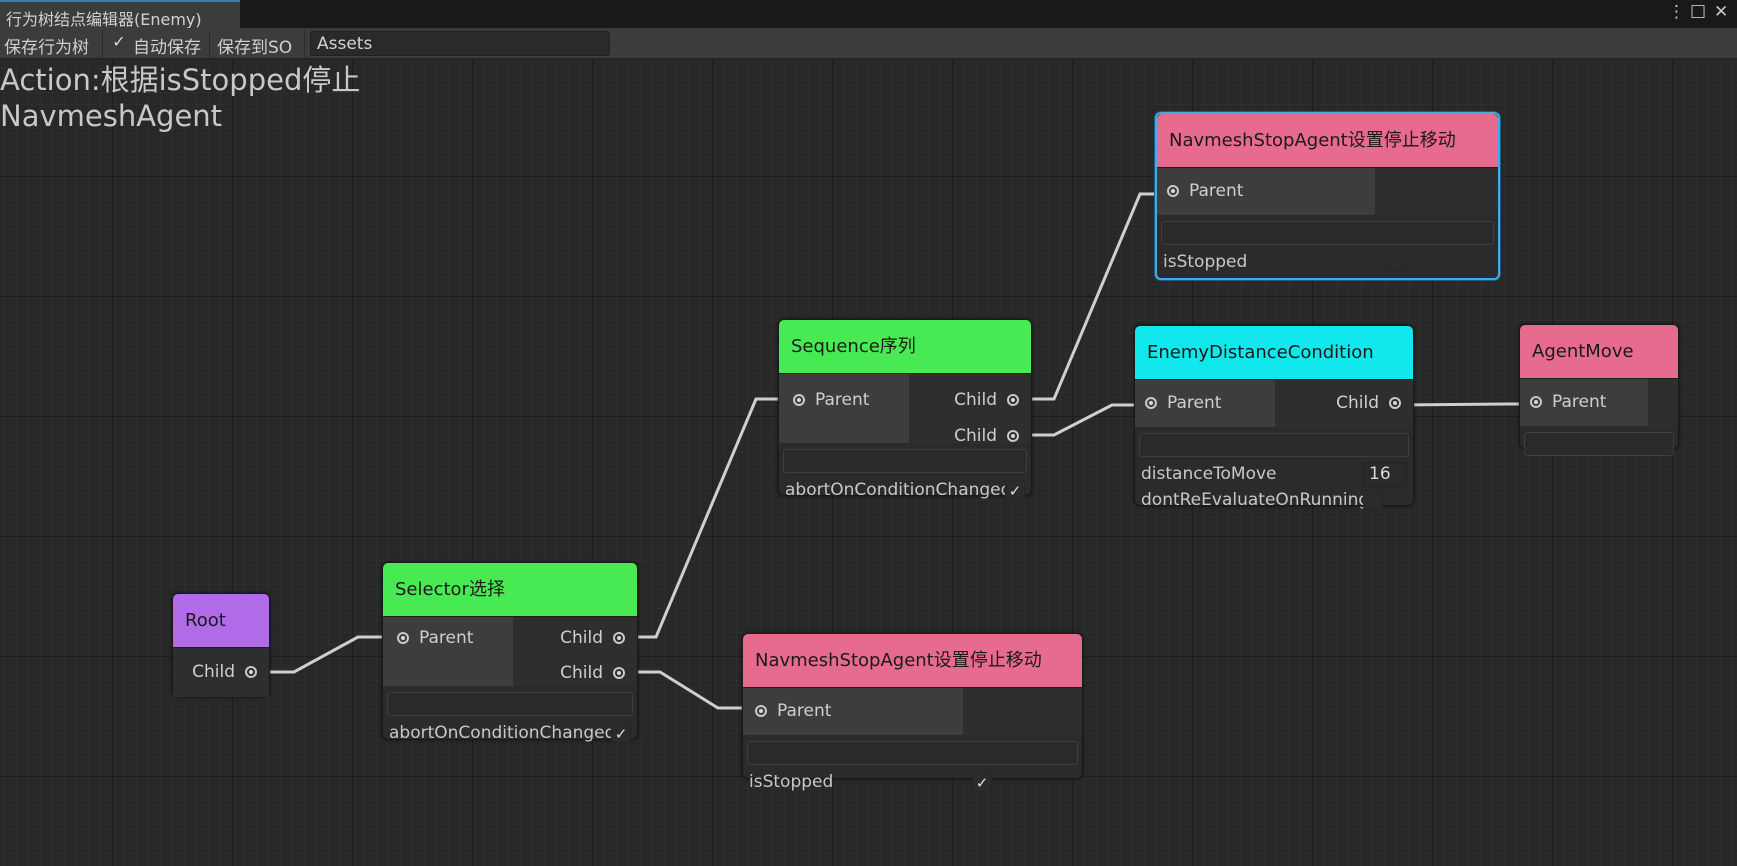 The height and width of the screenshot is (866, 1737). I want to click on stop-agent-bottom-title: NavmeshStopAgent设置停止移动, so click(912, 660).